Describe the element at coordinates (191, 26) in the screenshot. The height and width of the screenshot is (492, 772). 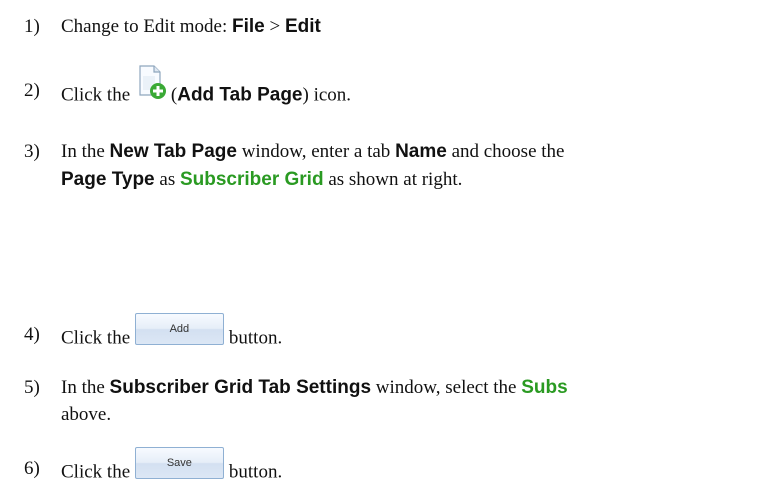
I see `step-text: Change to Edit mode: File > Edit` at that location.